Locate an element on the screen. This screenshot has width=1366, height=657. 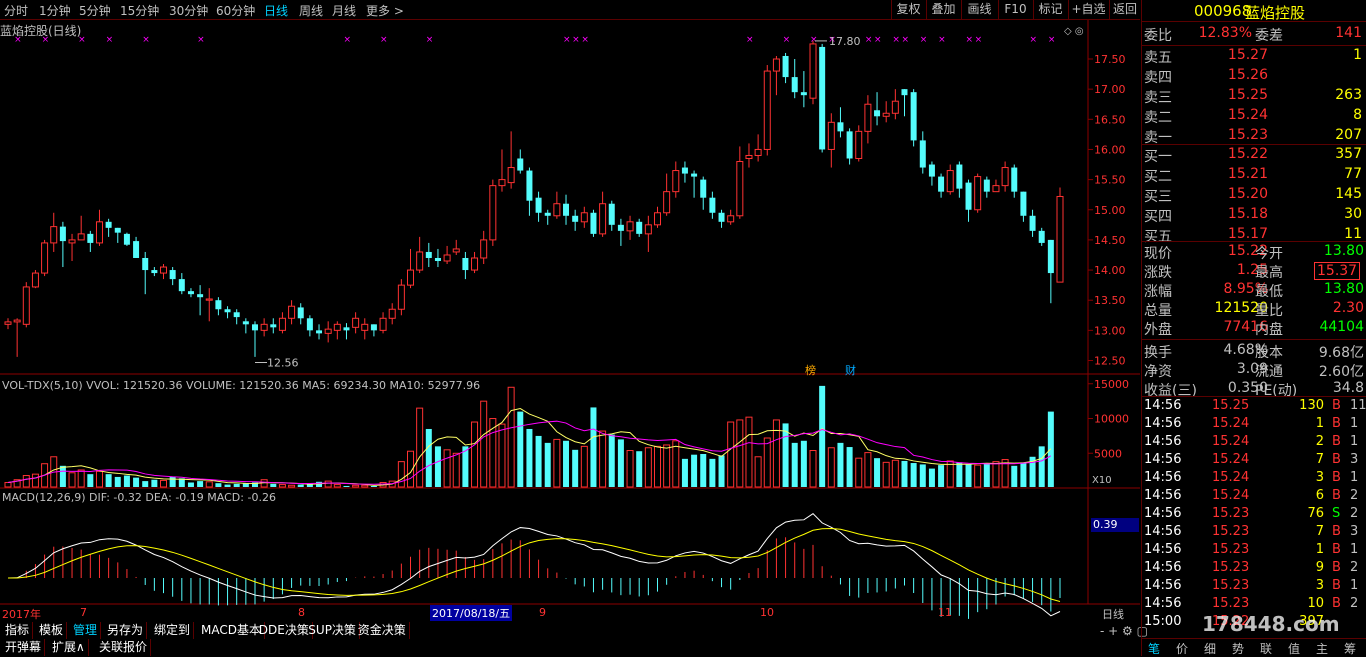
bid-volume: 357 is located at coordinates (1348, 154).